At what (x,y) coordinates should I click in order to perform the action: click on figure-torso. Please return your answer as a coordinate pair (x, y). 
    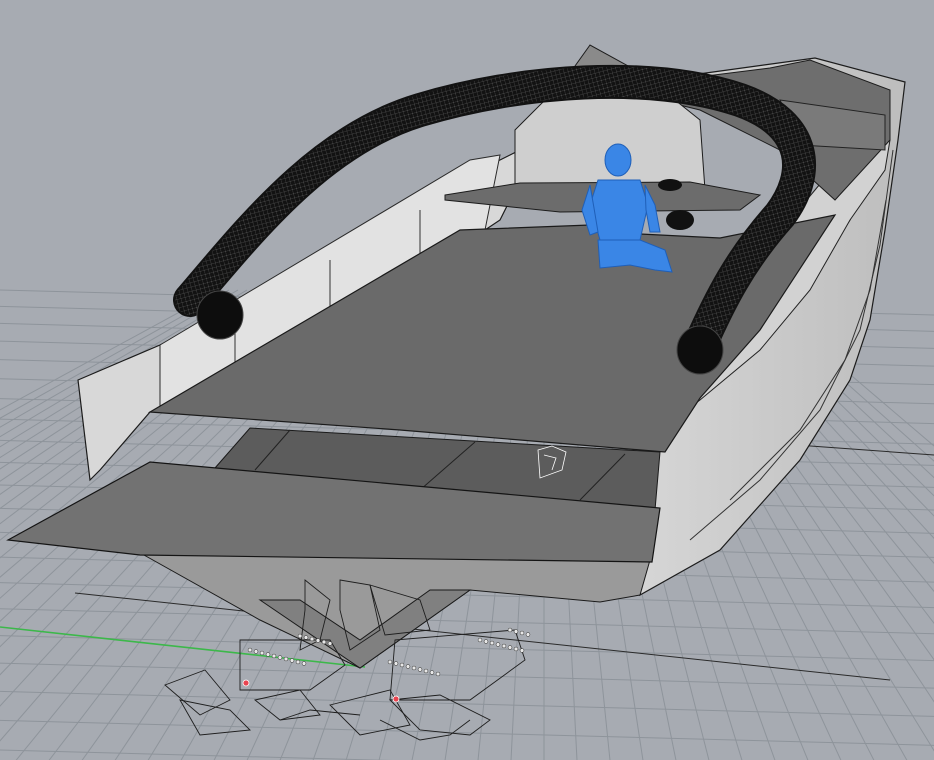
    Looking at the image, I should click on (619, 210).